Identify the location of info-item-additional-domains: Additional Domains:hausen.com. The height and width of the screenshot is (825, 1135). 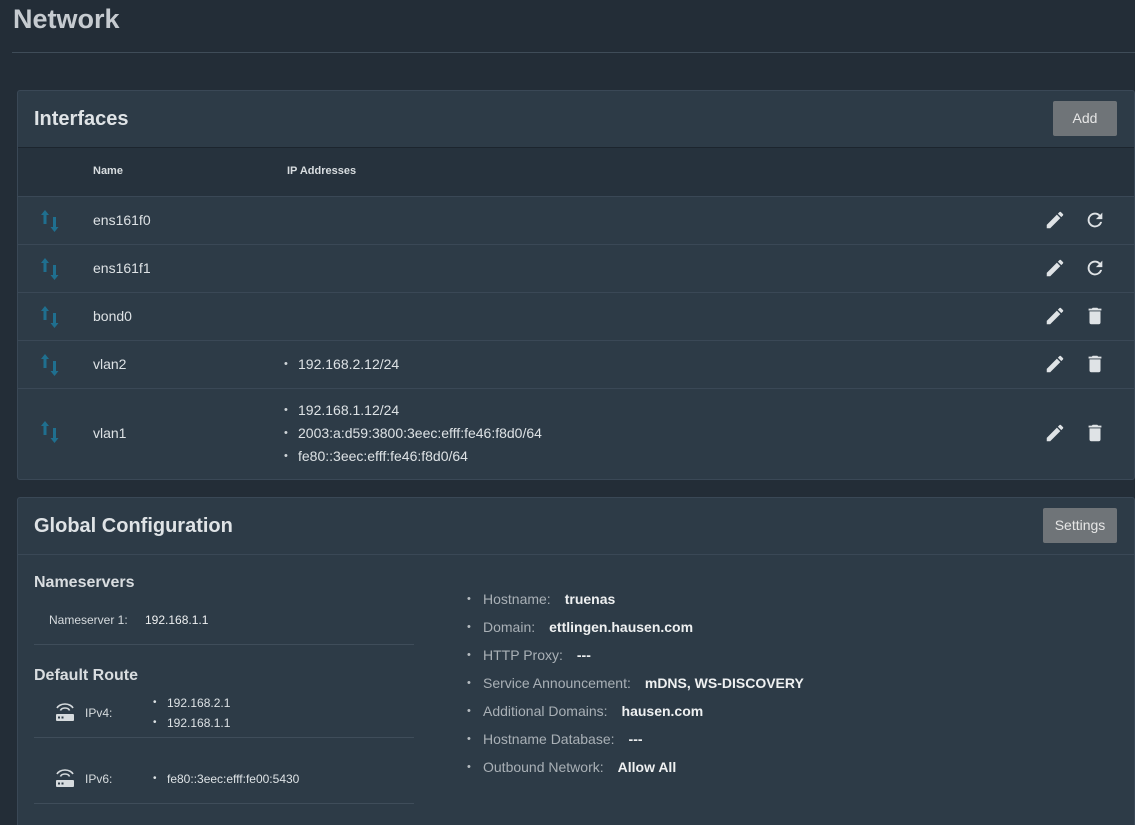
(635, 711).